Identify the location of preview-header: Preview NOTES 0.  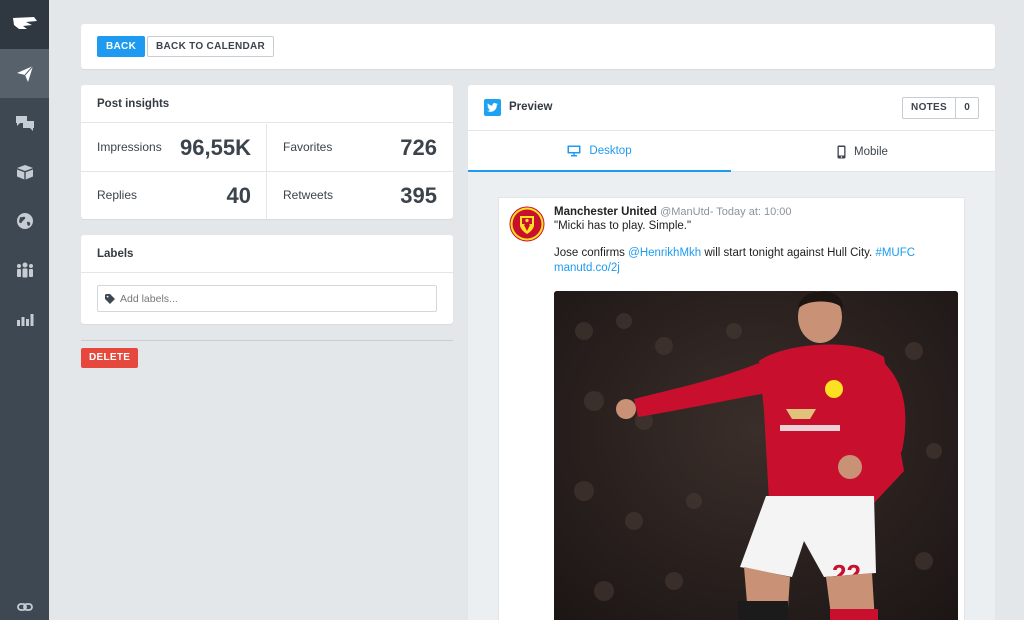
(731, 108).